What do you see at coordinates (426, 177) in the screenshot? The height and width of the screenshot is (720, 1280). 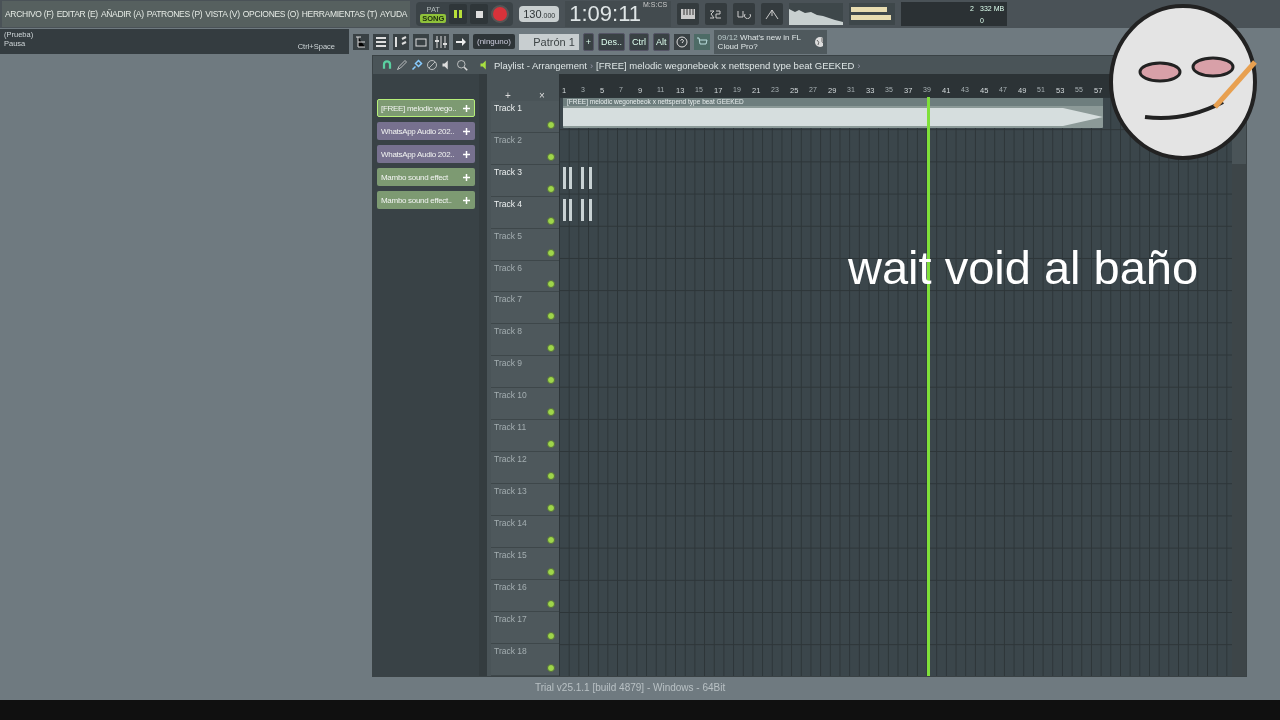 I see `clip-item: Mambo sound effect` at bounding box center [426, 177].